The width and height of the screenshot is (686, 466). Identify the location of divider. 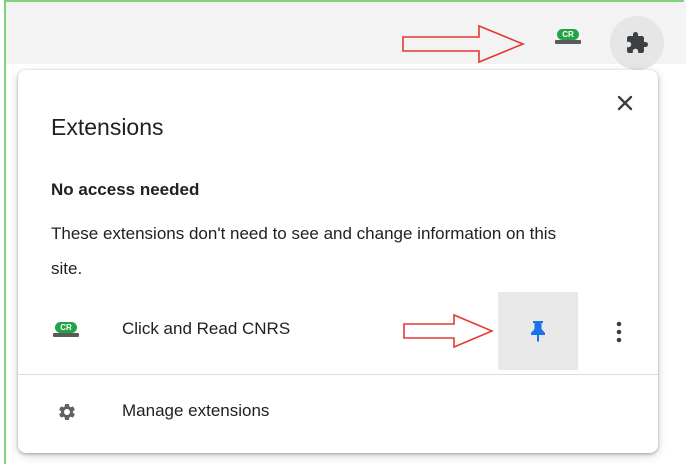
(338, 374).